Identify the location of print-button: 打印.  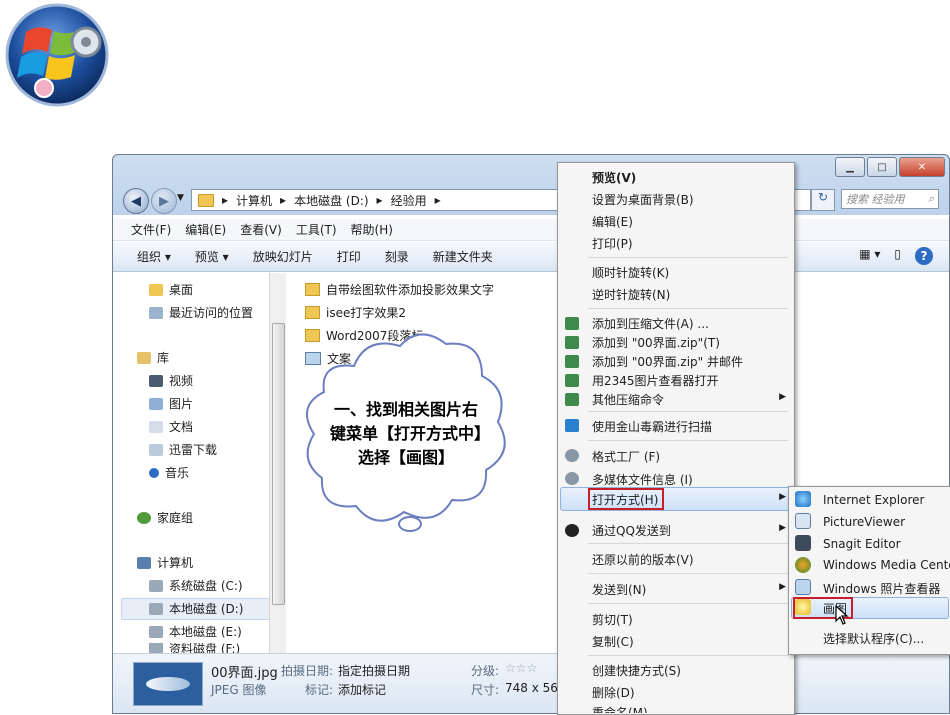
(349, 256).